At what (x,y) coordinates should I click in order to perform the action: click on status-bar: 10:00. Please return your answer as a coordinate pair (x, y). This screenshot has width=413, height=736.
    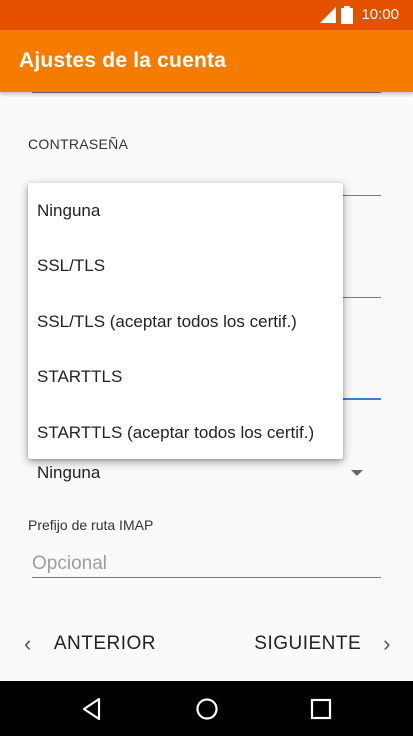
    Looking at the image, I should click on (206, 15).